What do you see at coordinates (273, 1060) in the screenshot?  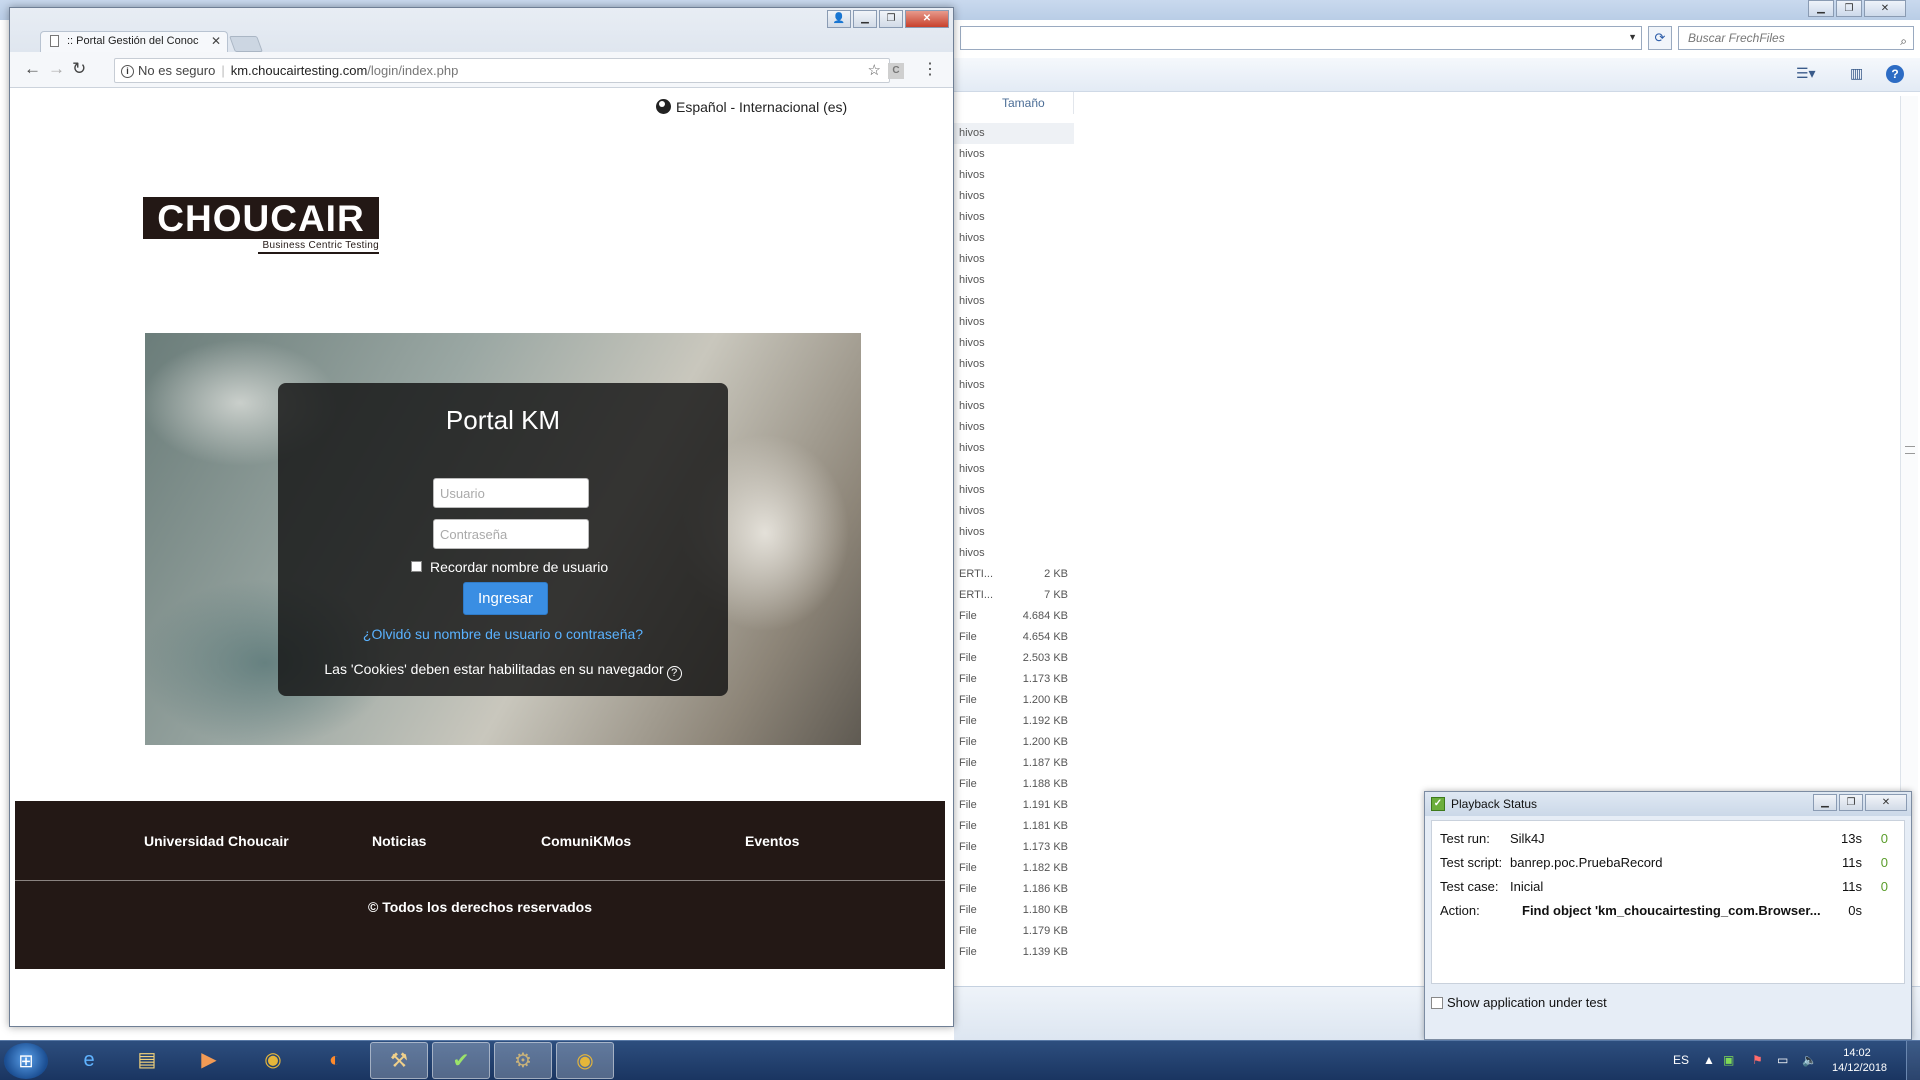 I see `chrome-icon: ◉` at bounding box center [273, 1060].